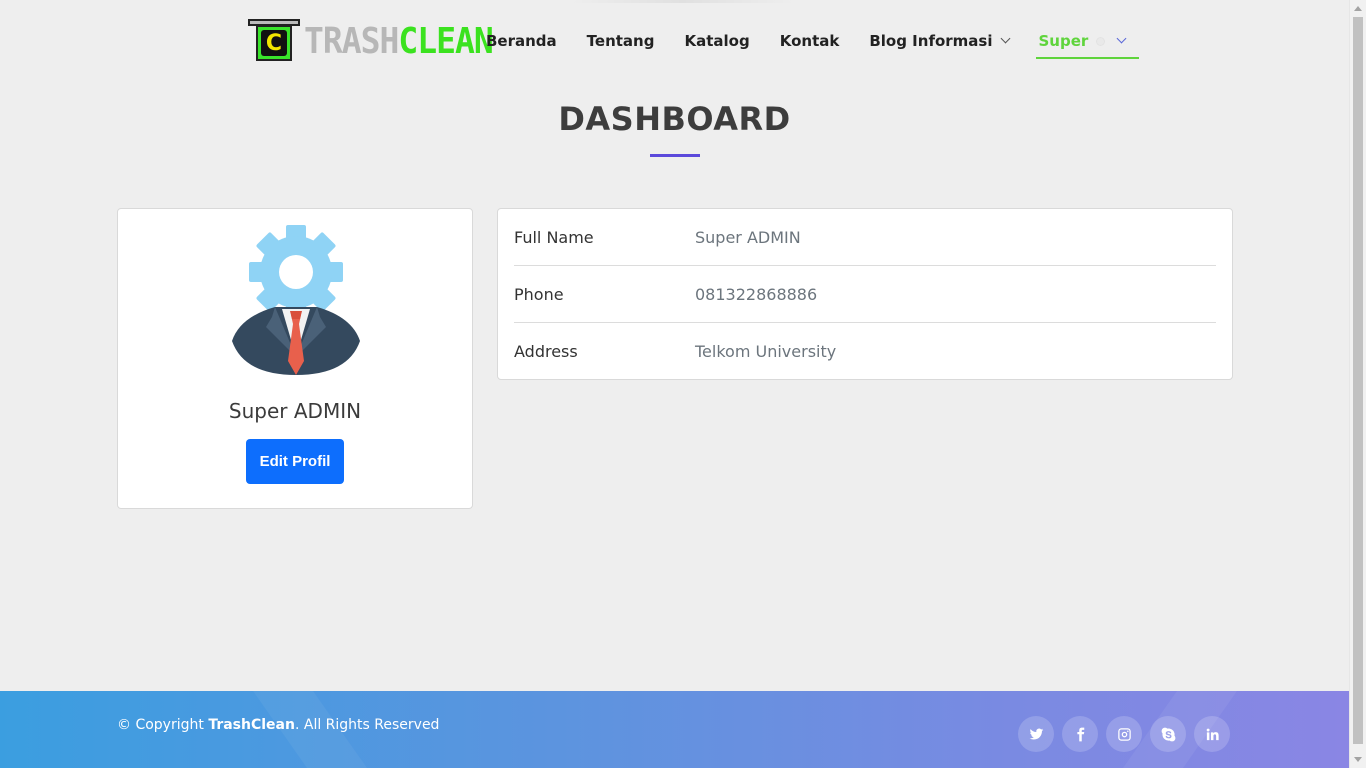 Image resolution: width=1366 pixels, height=768 pixels. What do you see at coordinates (865, 237) in the screenshot?
I see `info-row-full-name: Full Name Super ADMIN` at bounding box center [865, 237].